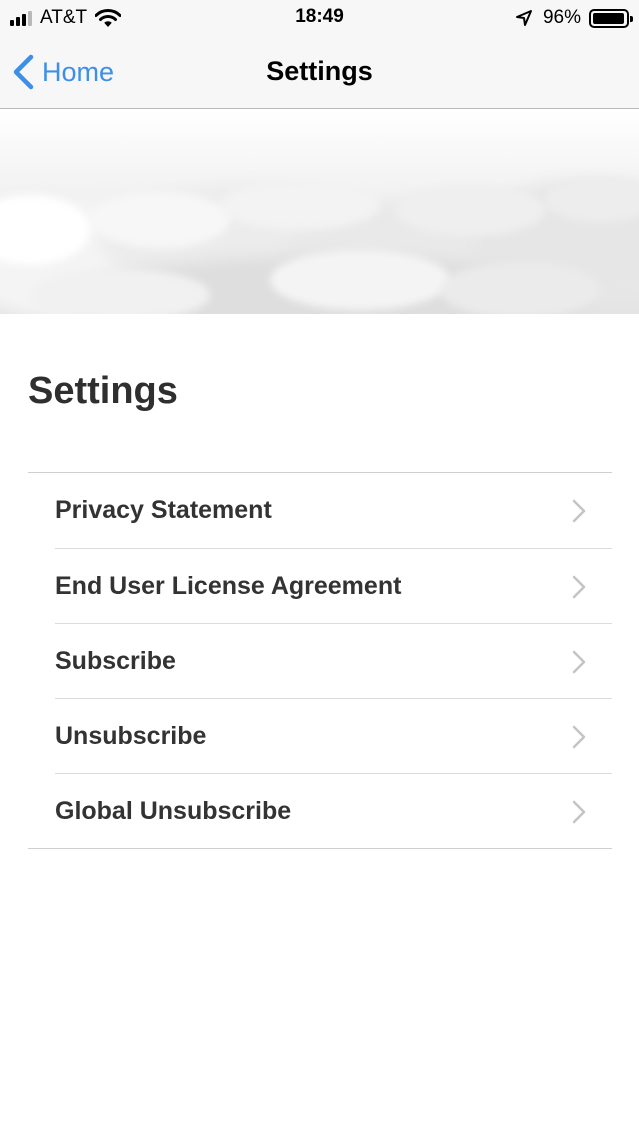 The image size is (639, 1136). Describe the element at coordinates (228, 585) in the screenshot. I see `list-item-label: End User License Agreement` at that location.